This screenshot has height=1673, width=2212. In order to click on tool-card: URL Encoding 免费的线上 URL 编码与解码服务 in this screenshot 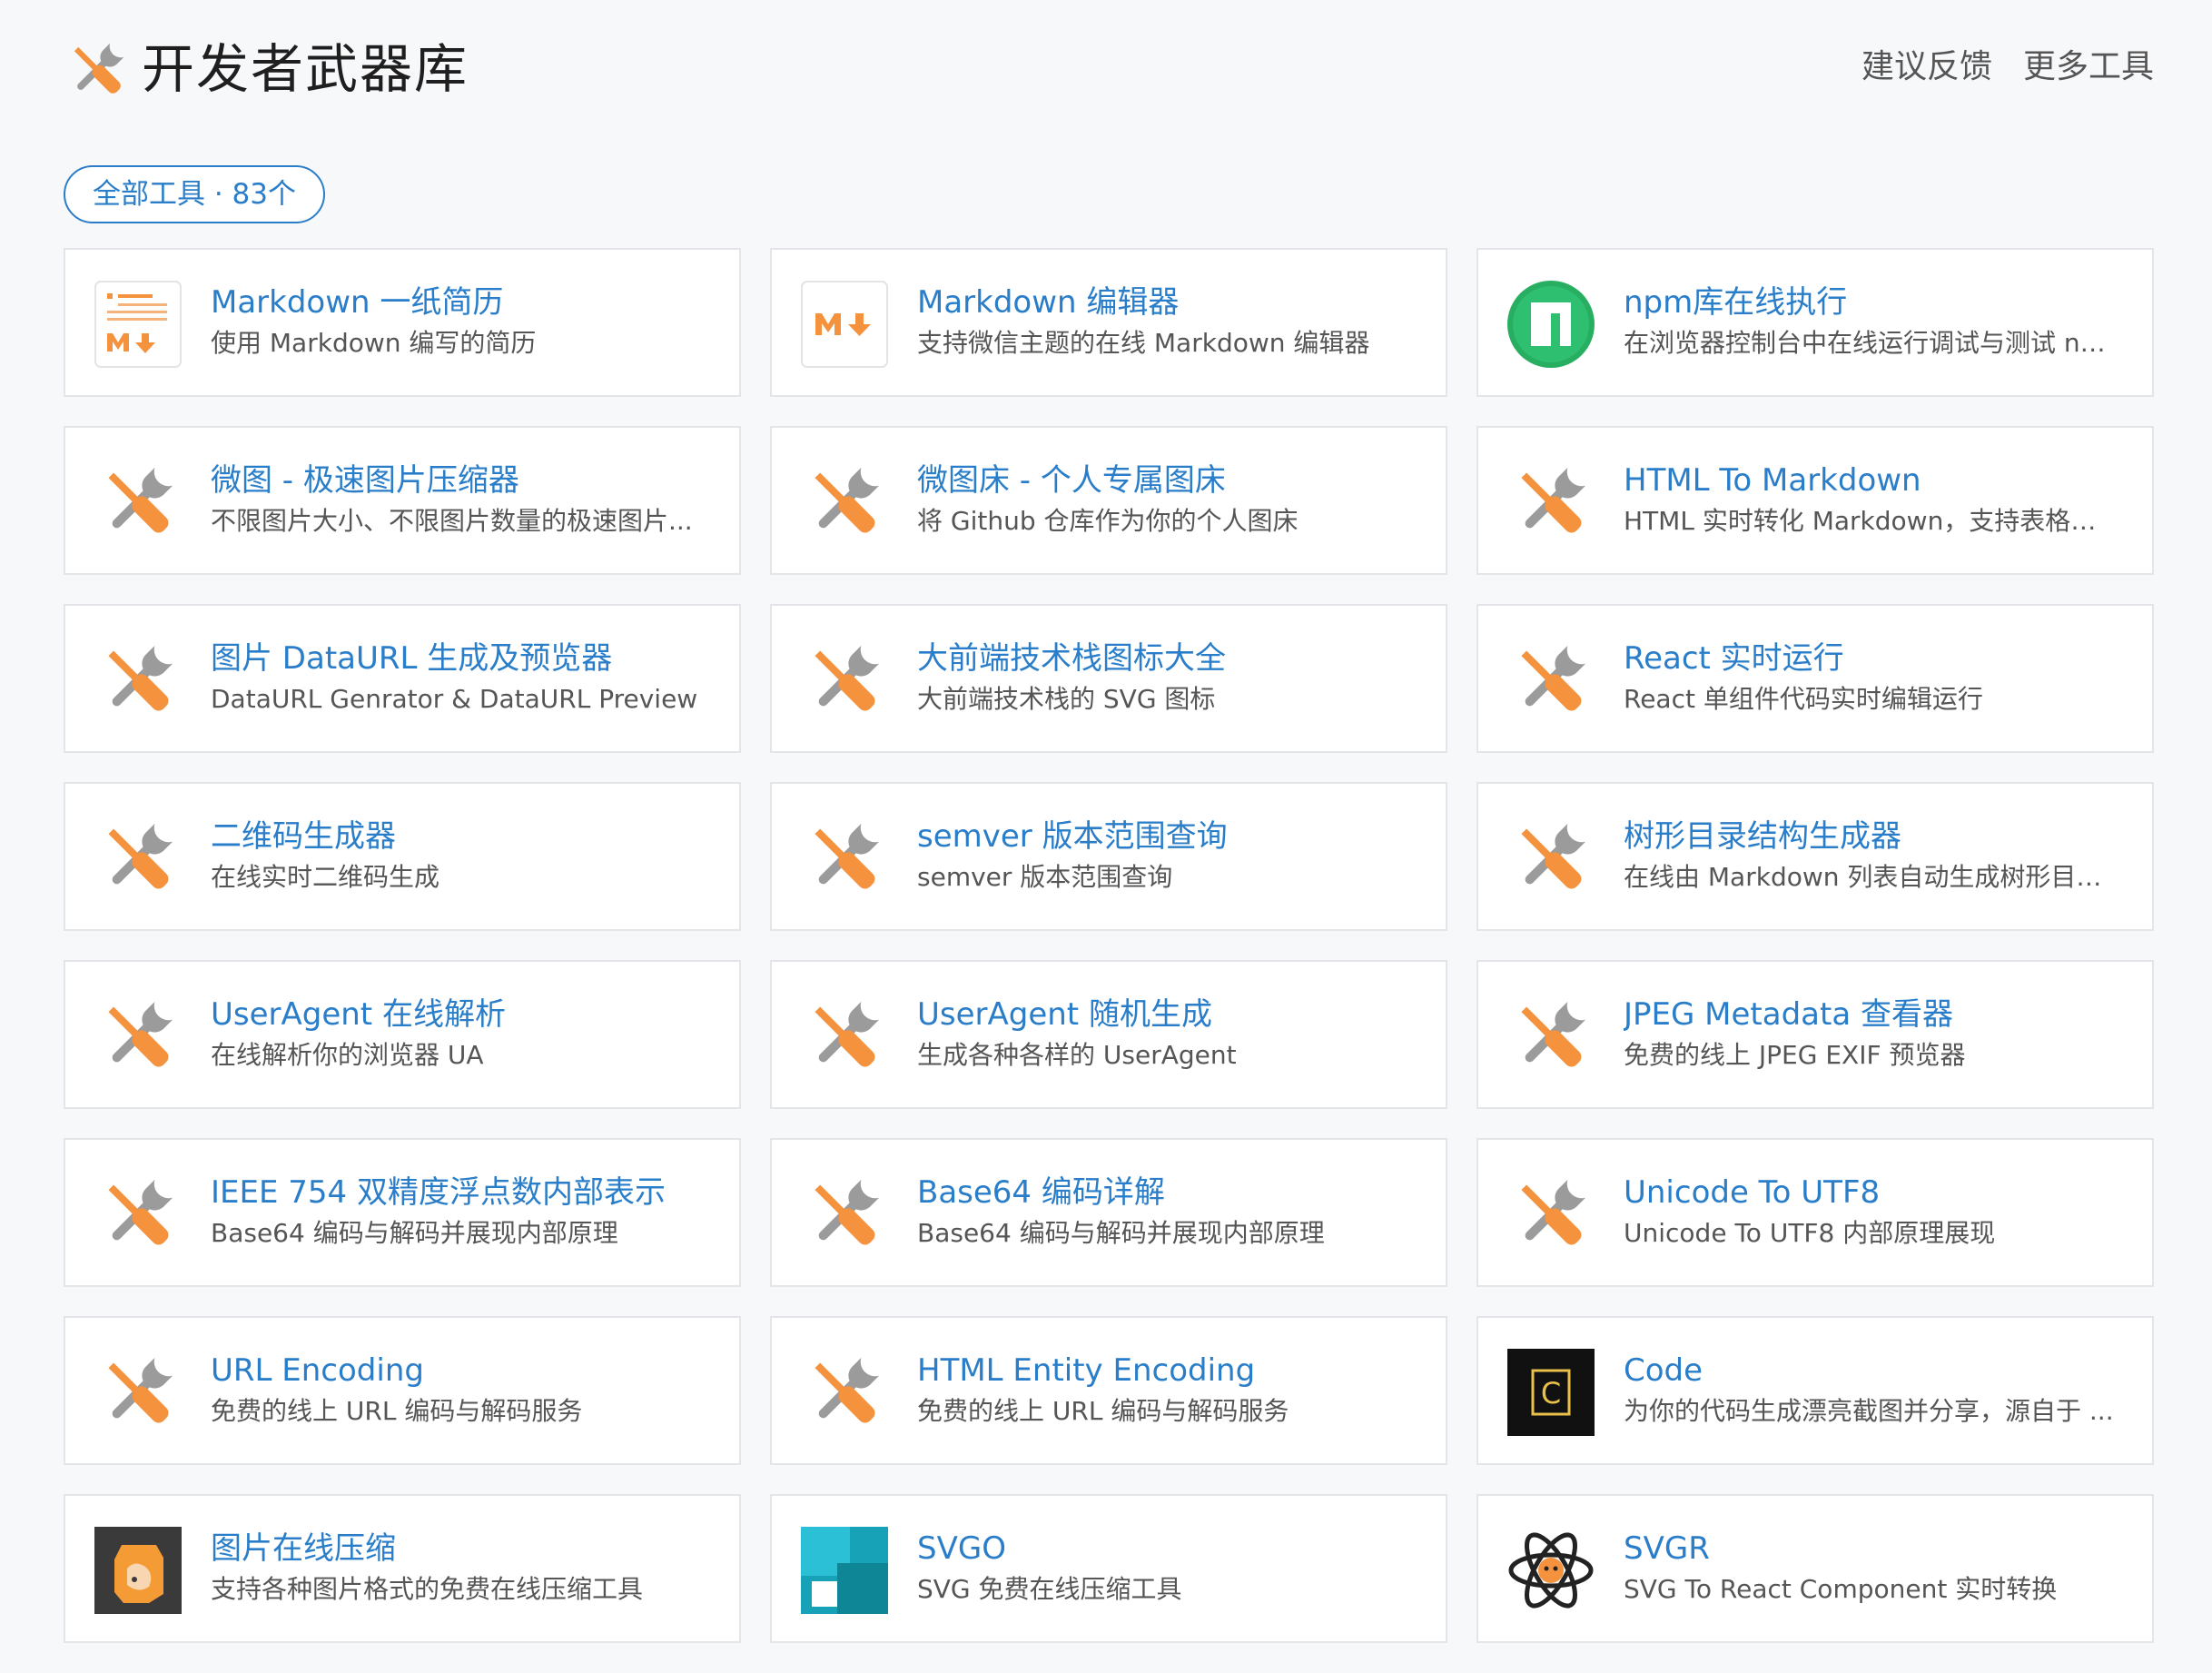, I will do `click(403, 1390)`.